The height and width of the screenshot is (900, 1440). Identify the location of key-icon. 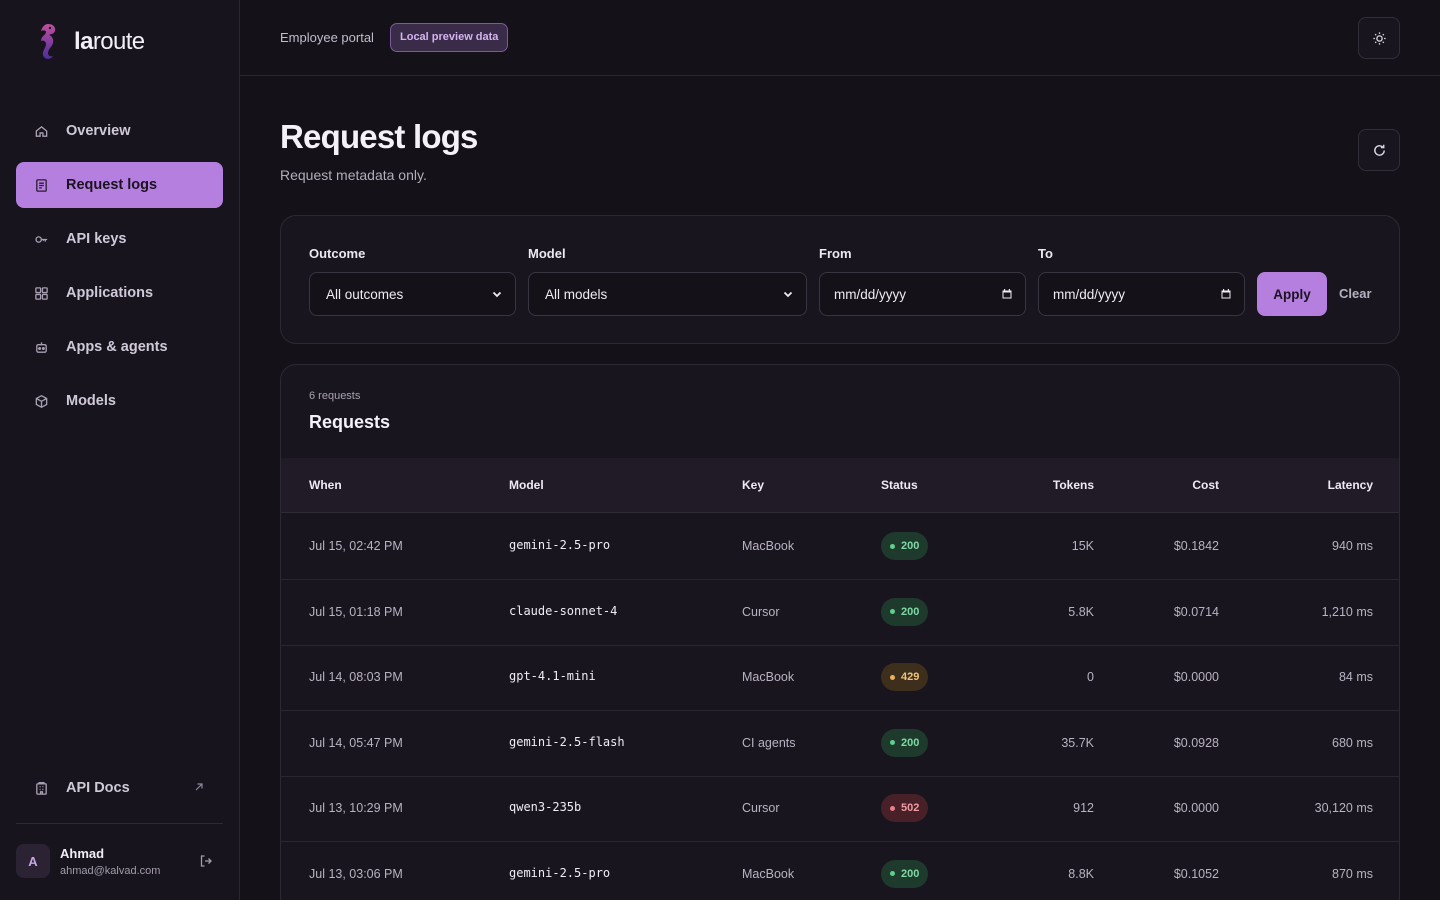
(41, 239).